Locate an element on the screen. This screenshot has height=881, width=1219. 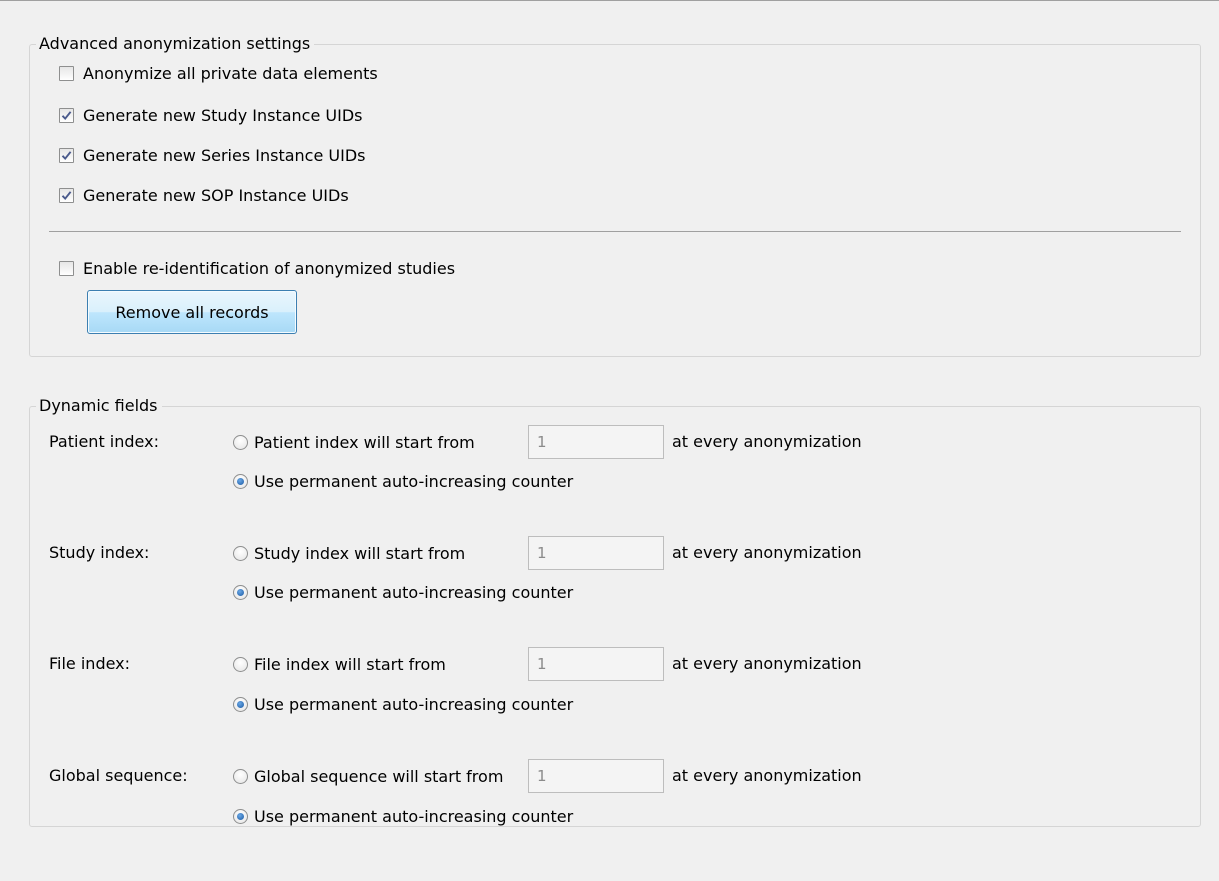
patient-index-counter-radio: Use permanent auto-increasing counter is located at coordinates (403, 481).